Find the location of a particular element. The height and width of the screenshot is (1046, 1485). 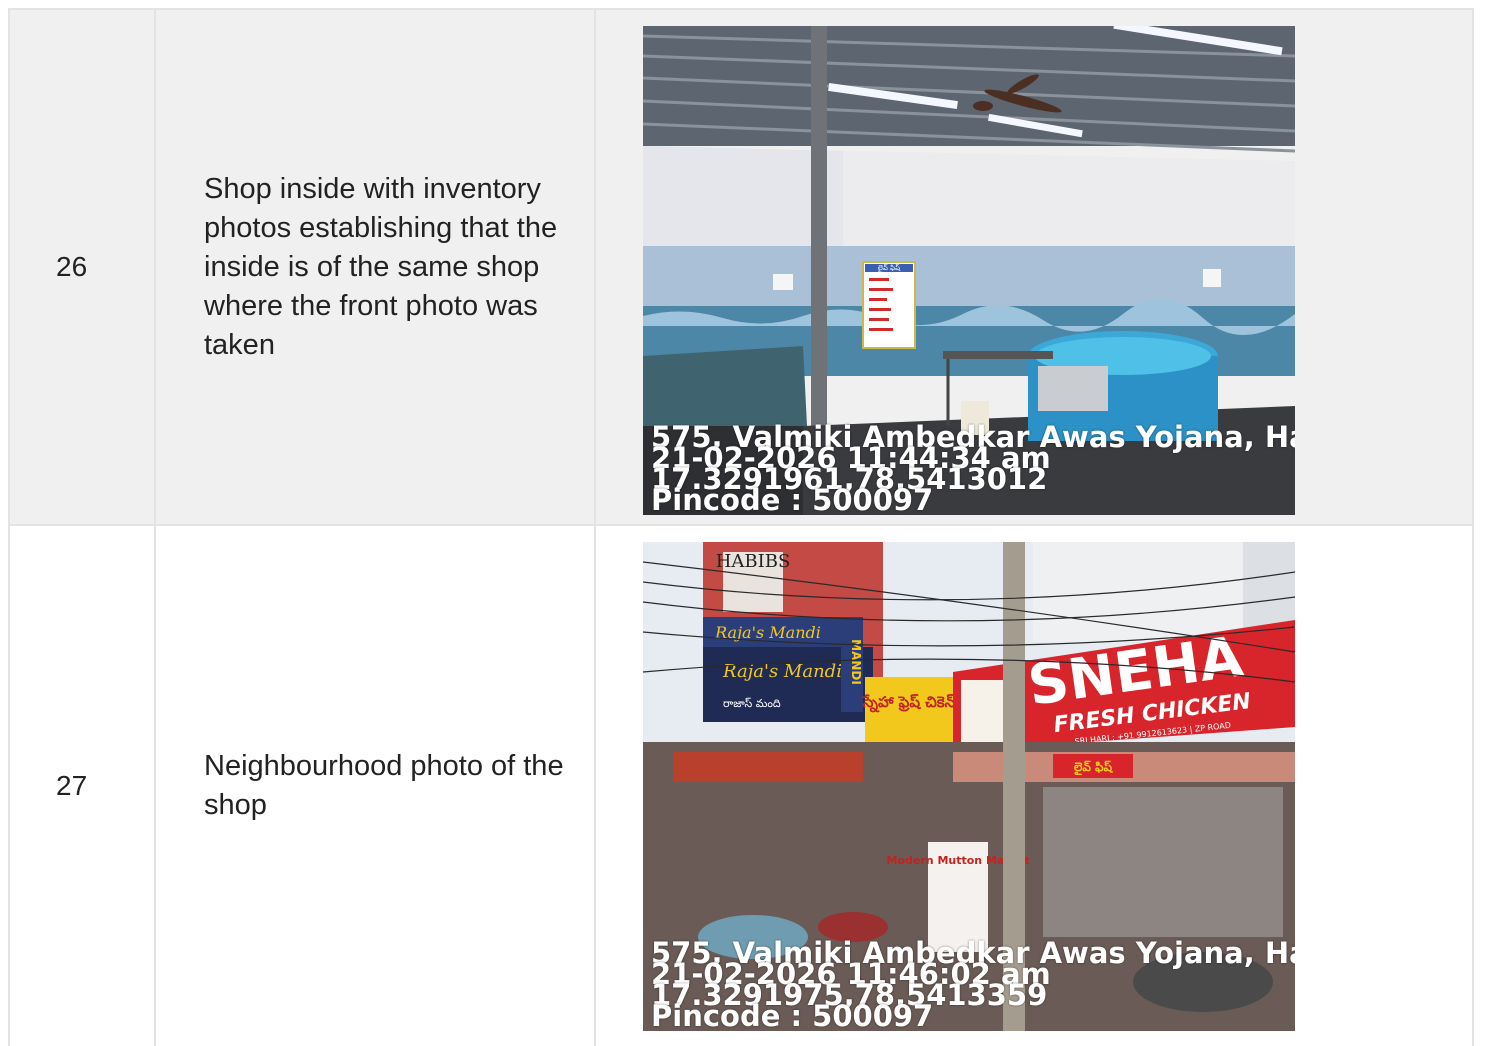

row-number: 27 is located at coordinates (81, 786).